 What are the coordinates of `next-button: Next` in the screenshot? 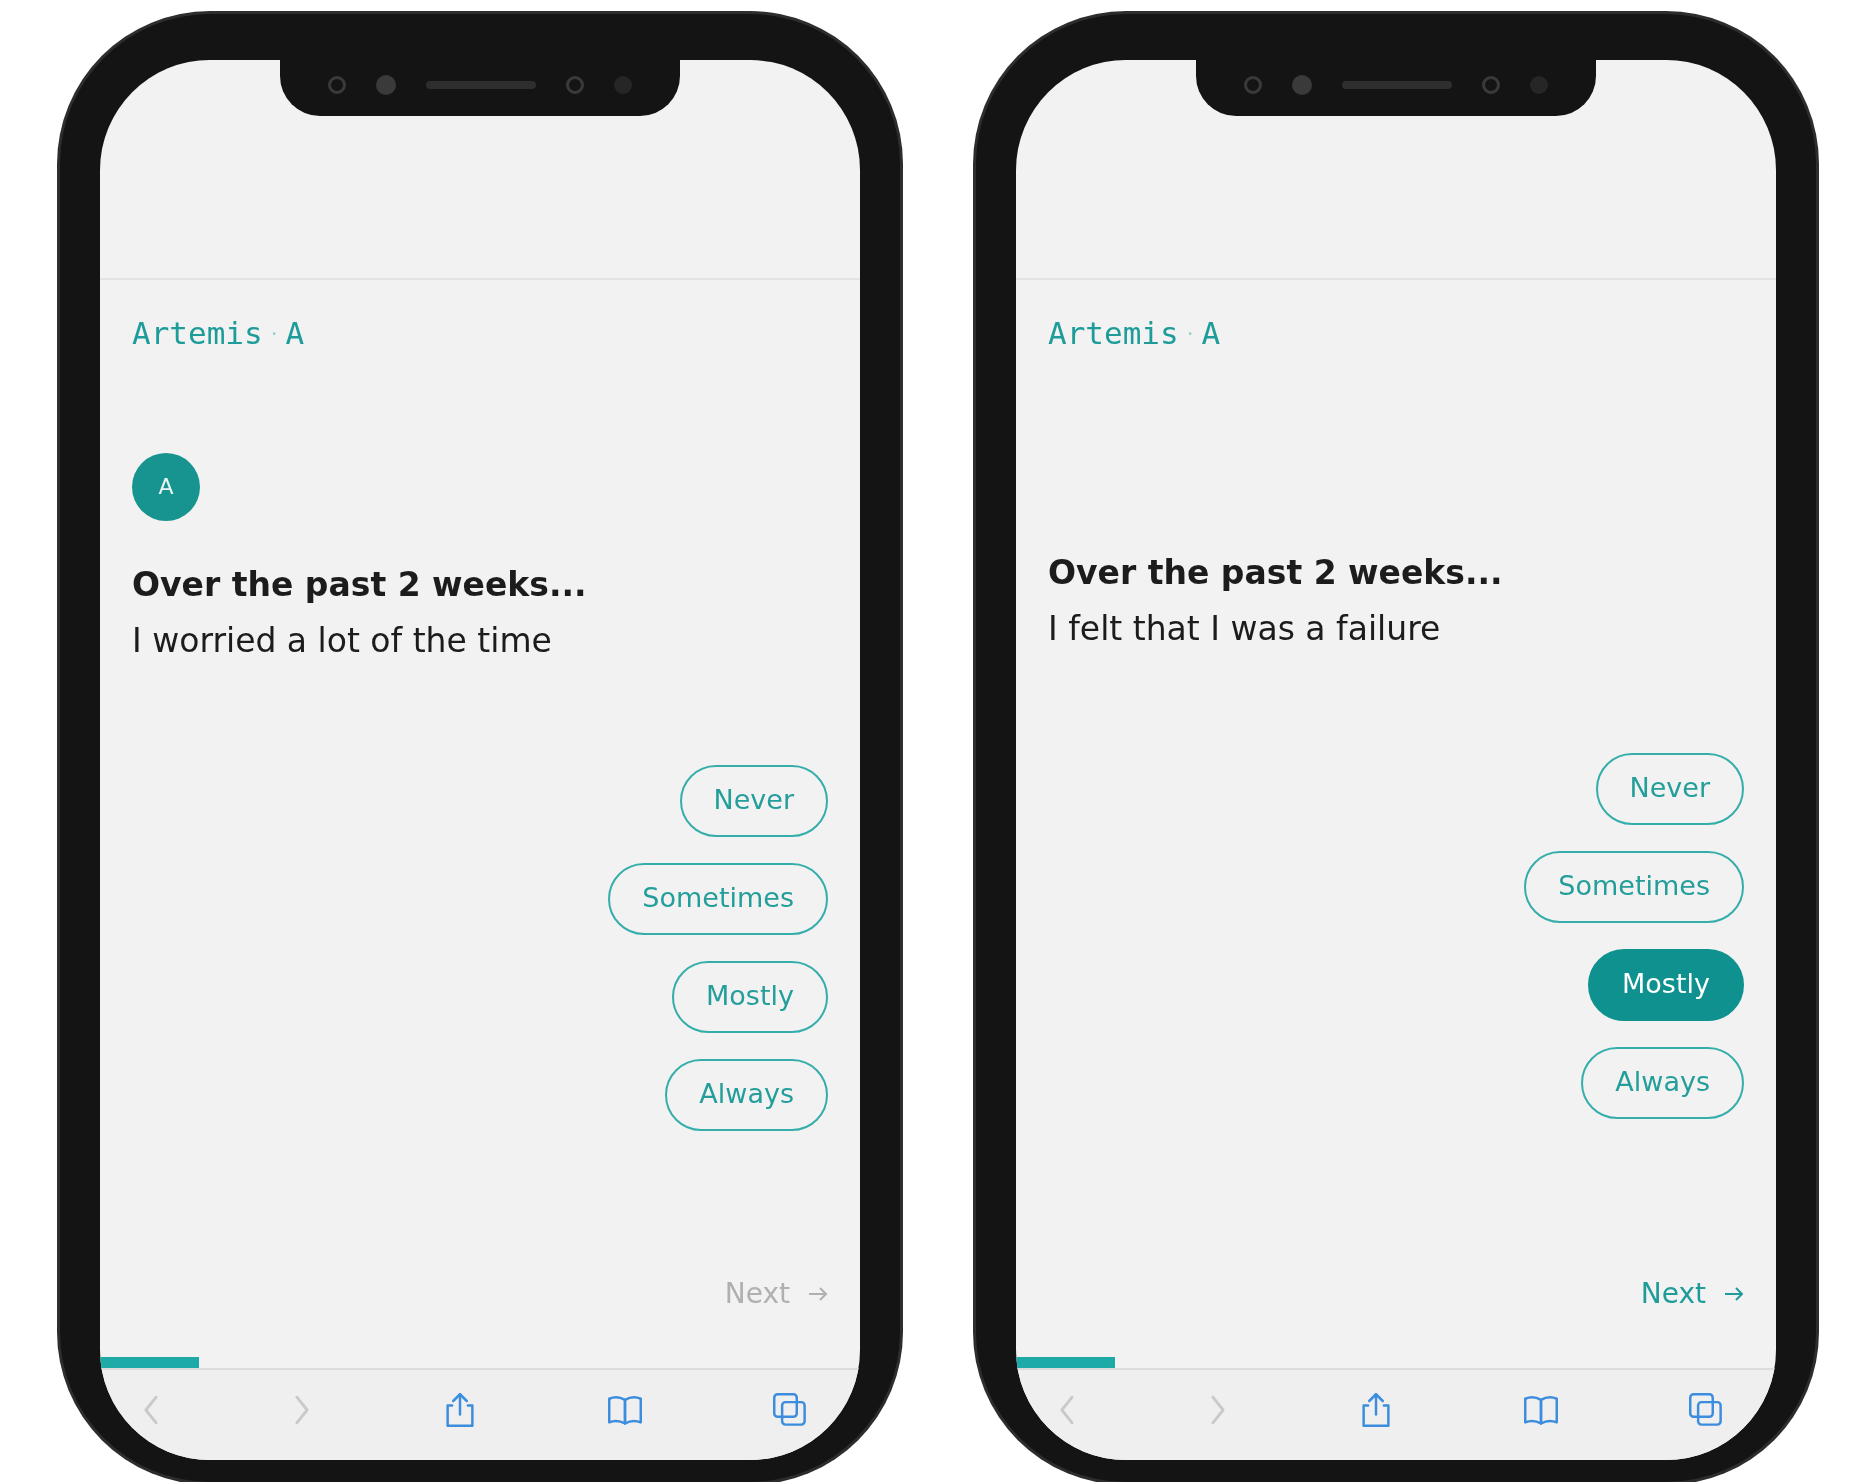 It's located at (1692, 1294).